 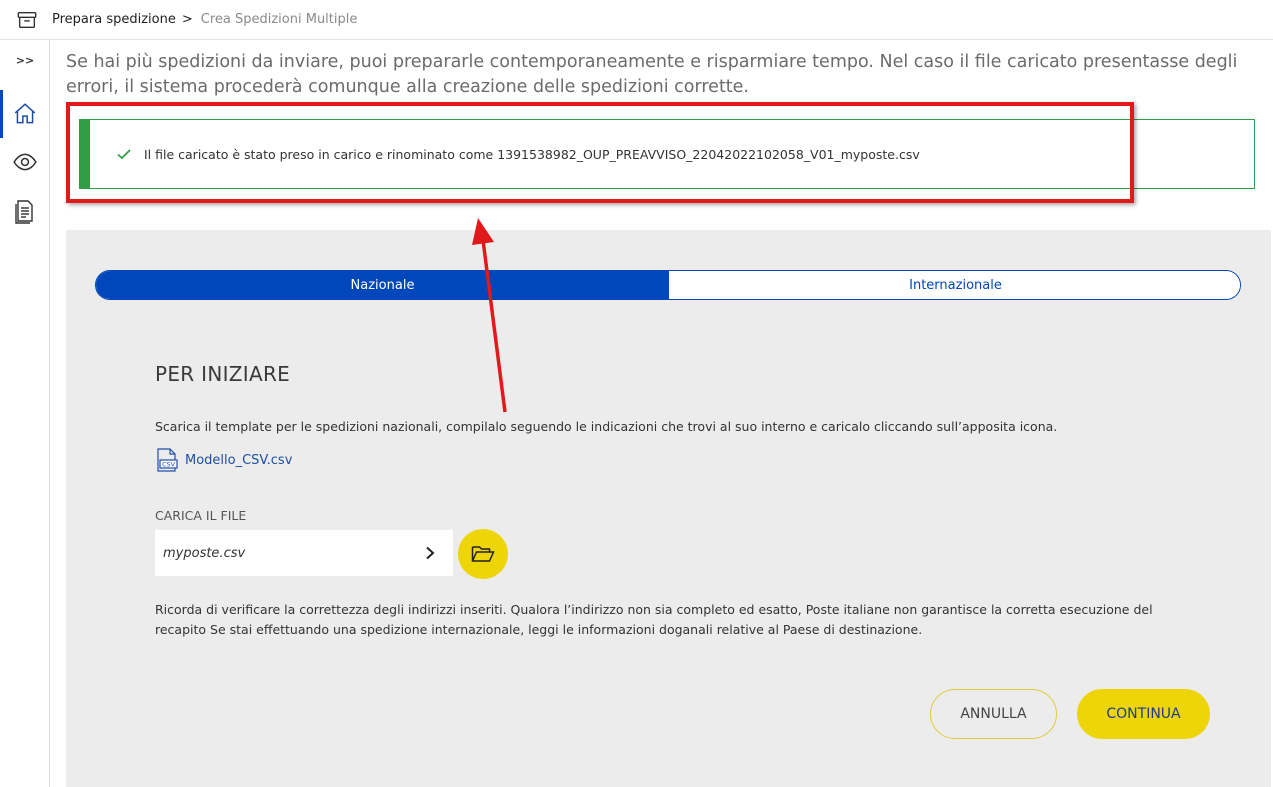 I want to click on template-download-link: CSV Modello_CSV.csv, so click(x=223, y=460).